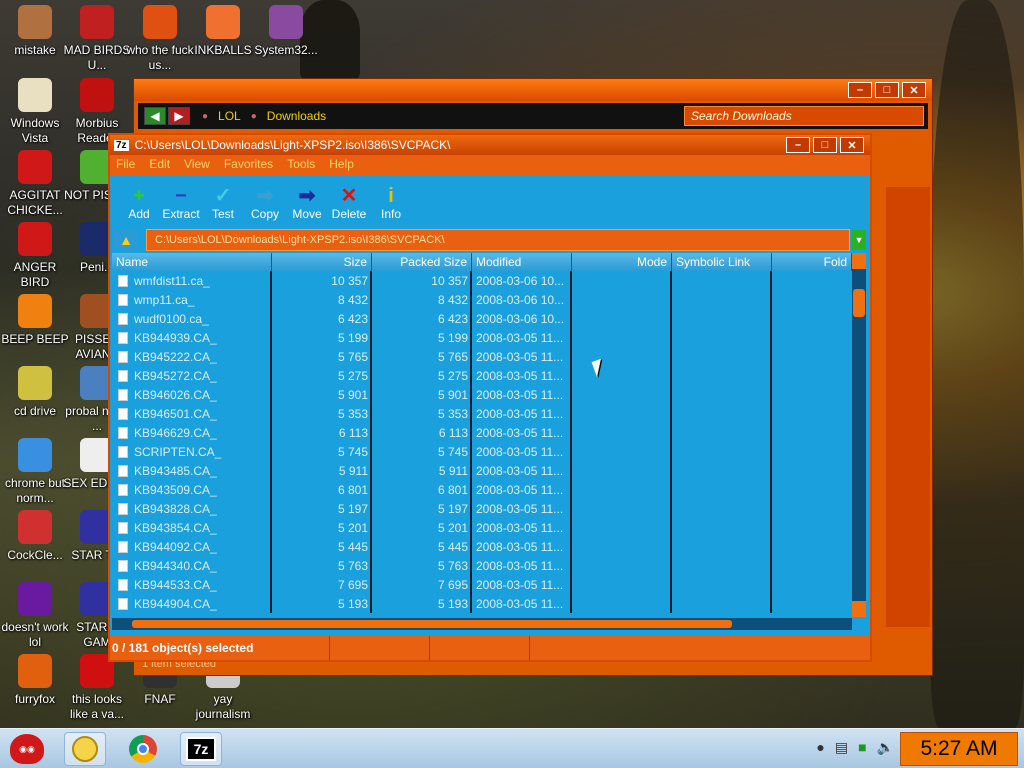 The image size is (1024, 768). Describe the element at coordinates (859, 609) in the screenshot. I see `scroll-down-arrow` at that location.